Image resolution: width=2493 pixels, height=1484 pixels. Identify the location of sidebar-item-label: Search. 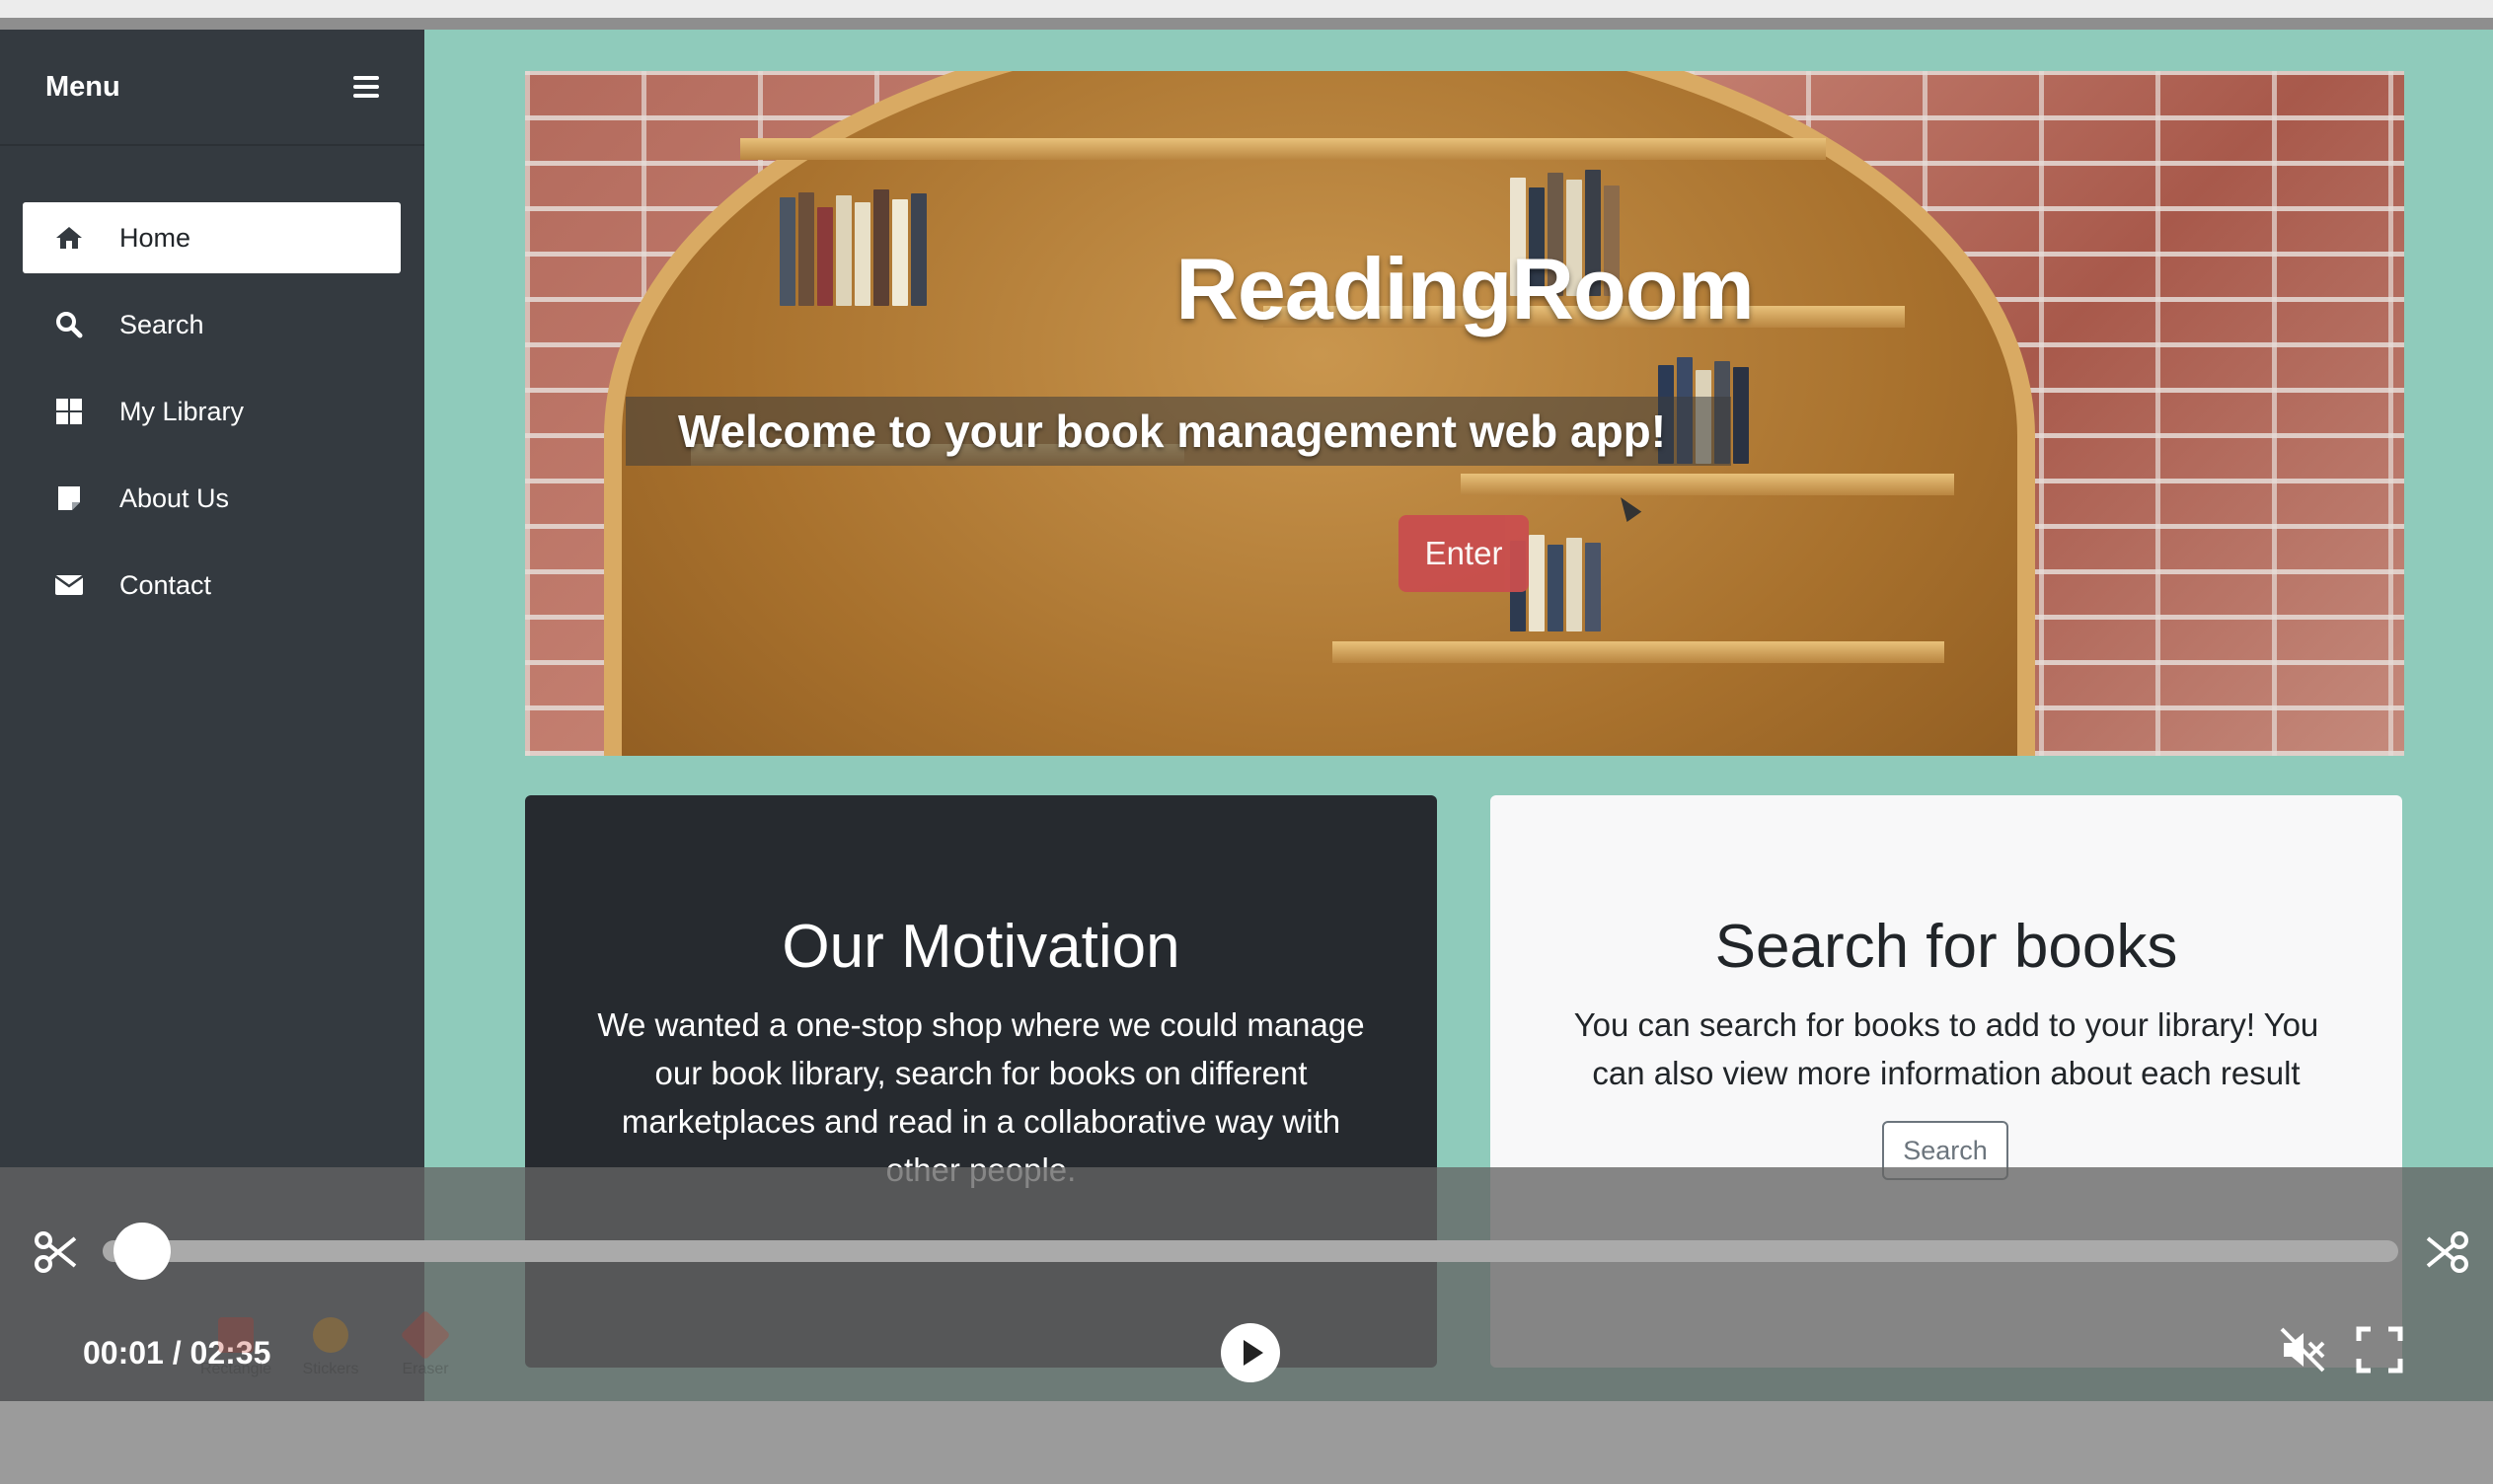
(161, 324).